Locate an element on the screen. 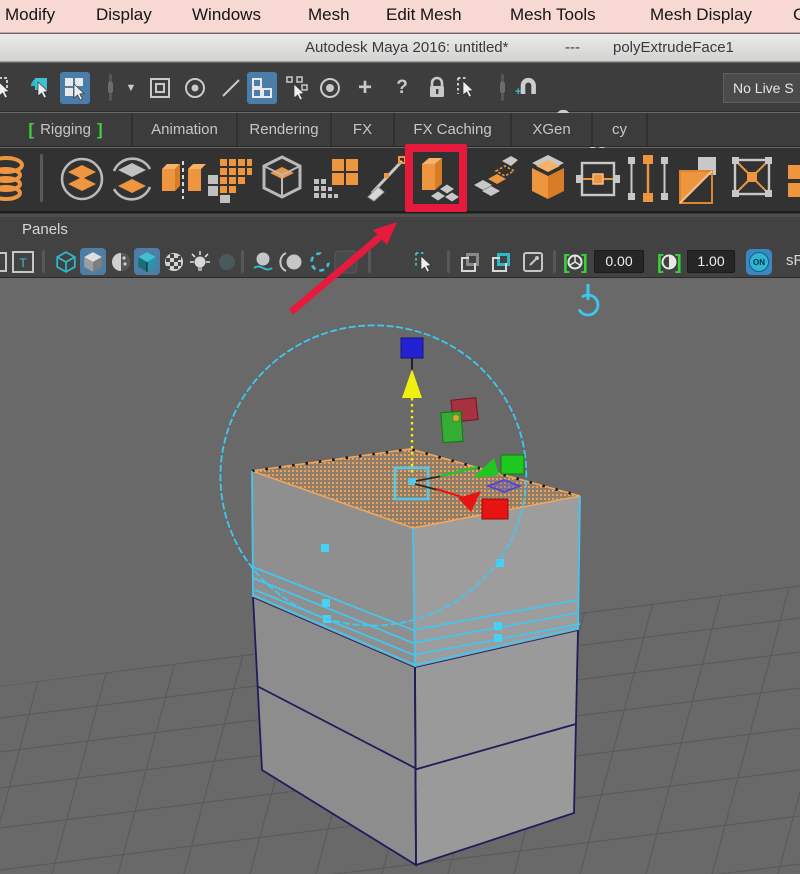 The width and height of the screenshot is (800, 874). tab-fx-caching: FX Caching is located at coordinates (453, 129).